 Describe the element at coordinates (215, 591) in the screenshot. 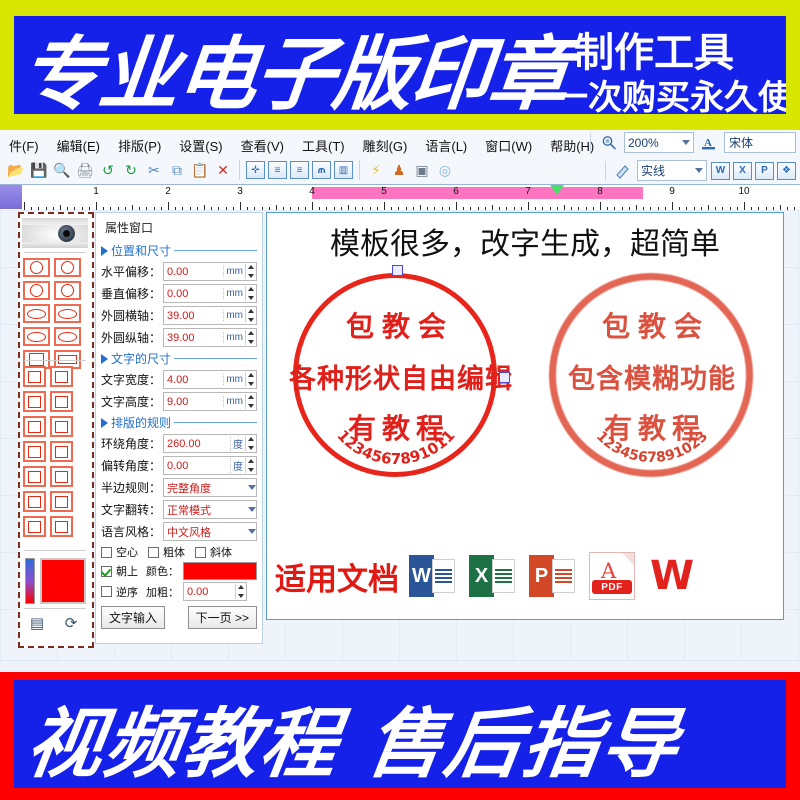

I see `bold-field: 0.00` at that location.